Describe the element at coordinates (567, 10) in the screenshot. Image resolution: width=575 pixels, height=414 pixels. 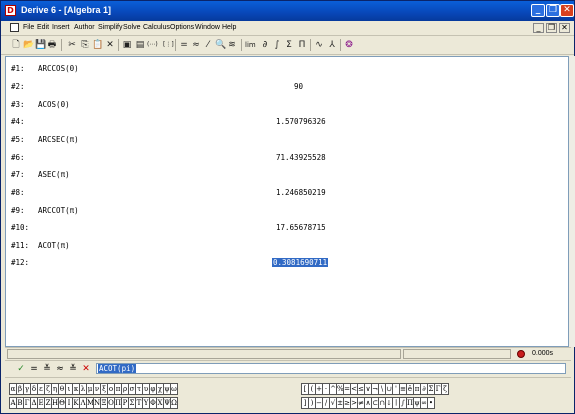
I see `close-button: ✕` at that location.